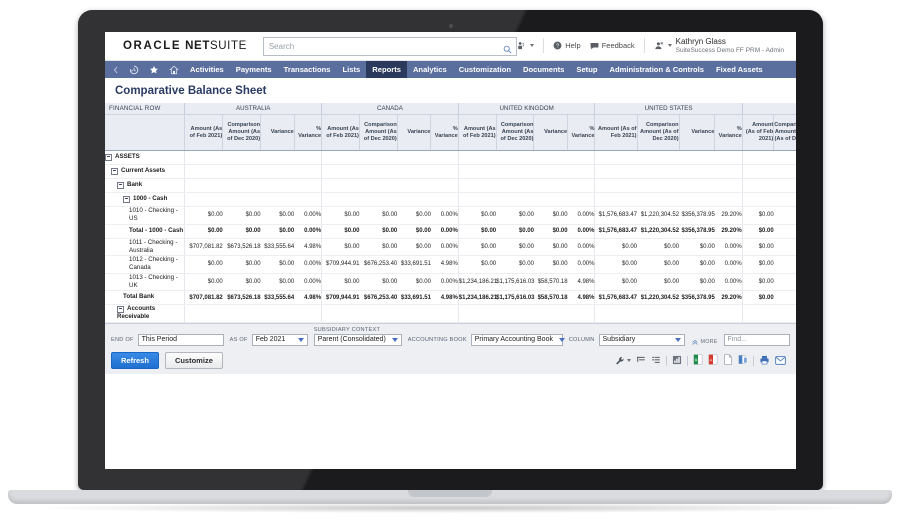  What do you see at coordinates (514, 132) in the screenshot?
I see `col-uk-comparison: Comparison Amount (As of Dec 2020)` at bounding box center [514, 132].